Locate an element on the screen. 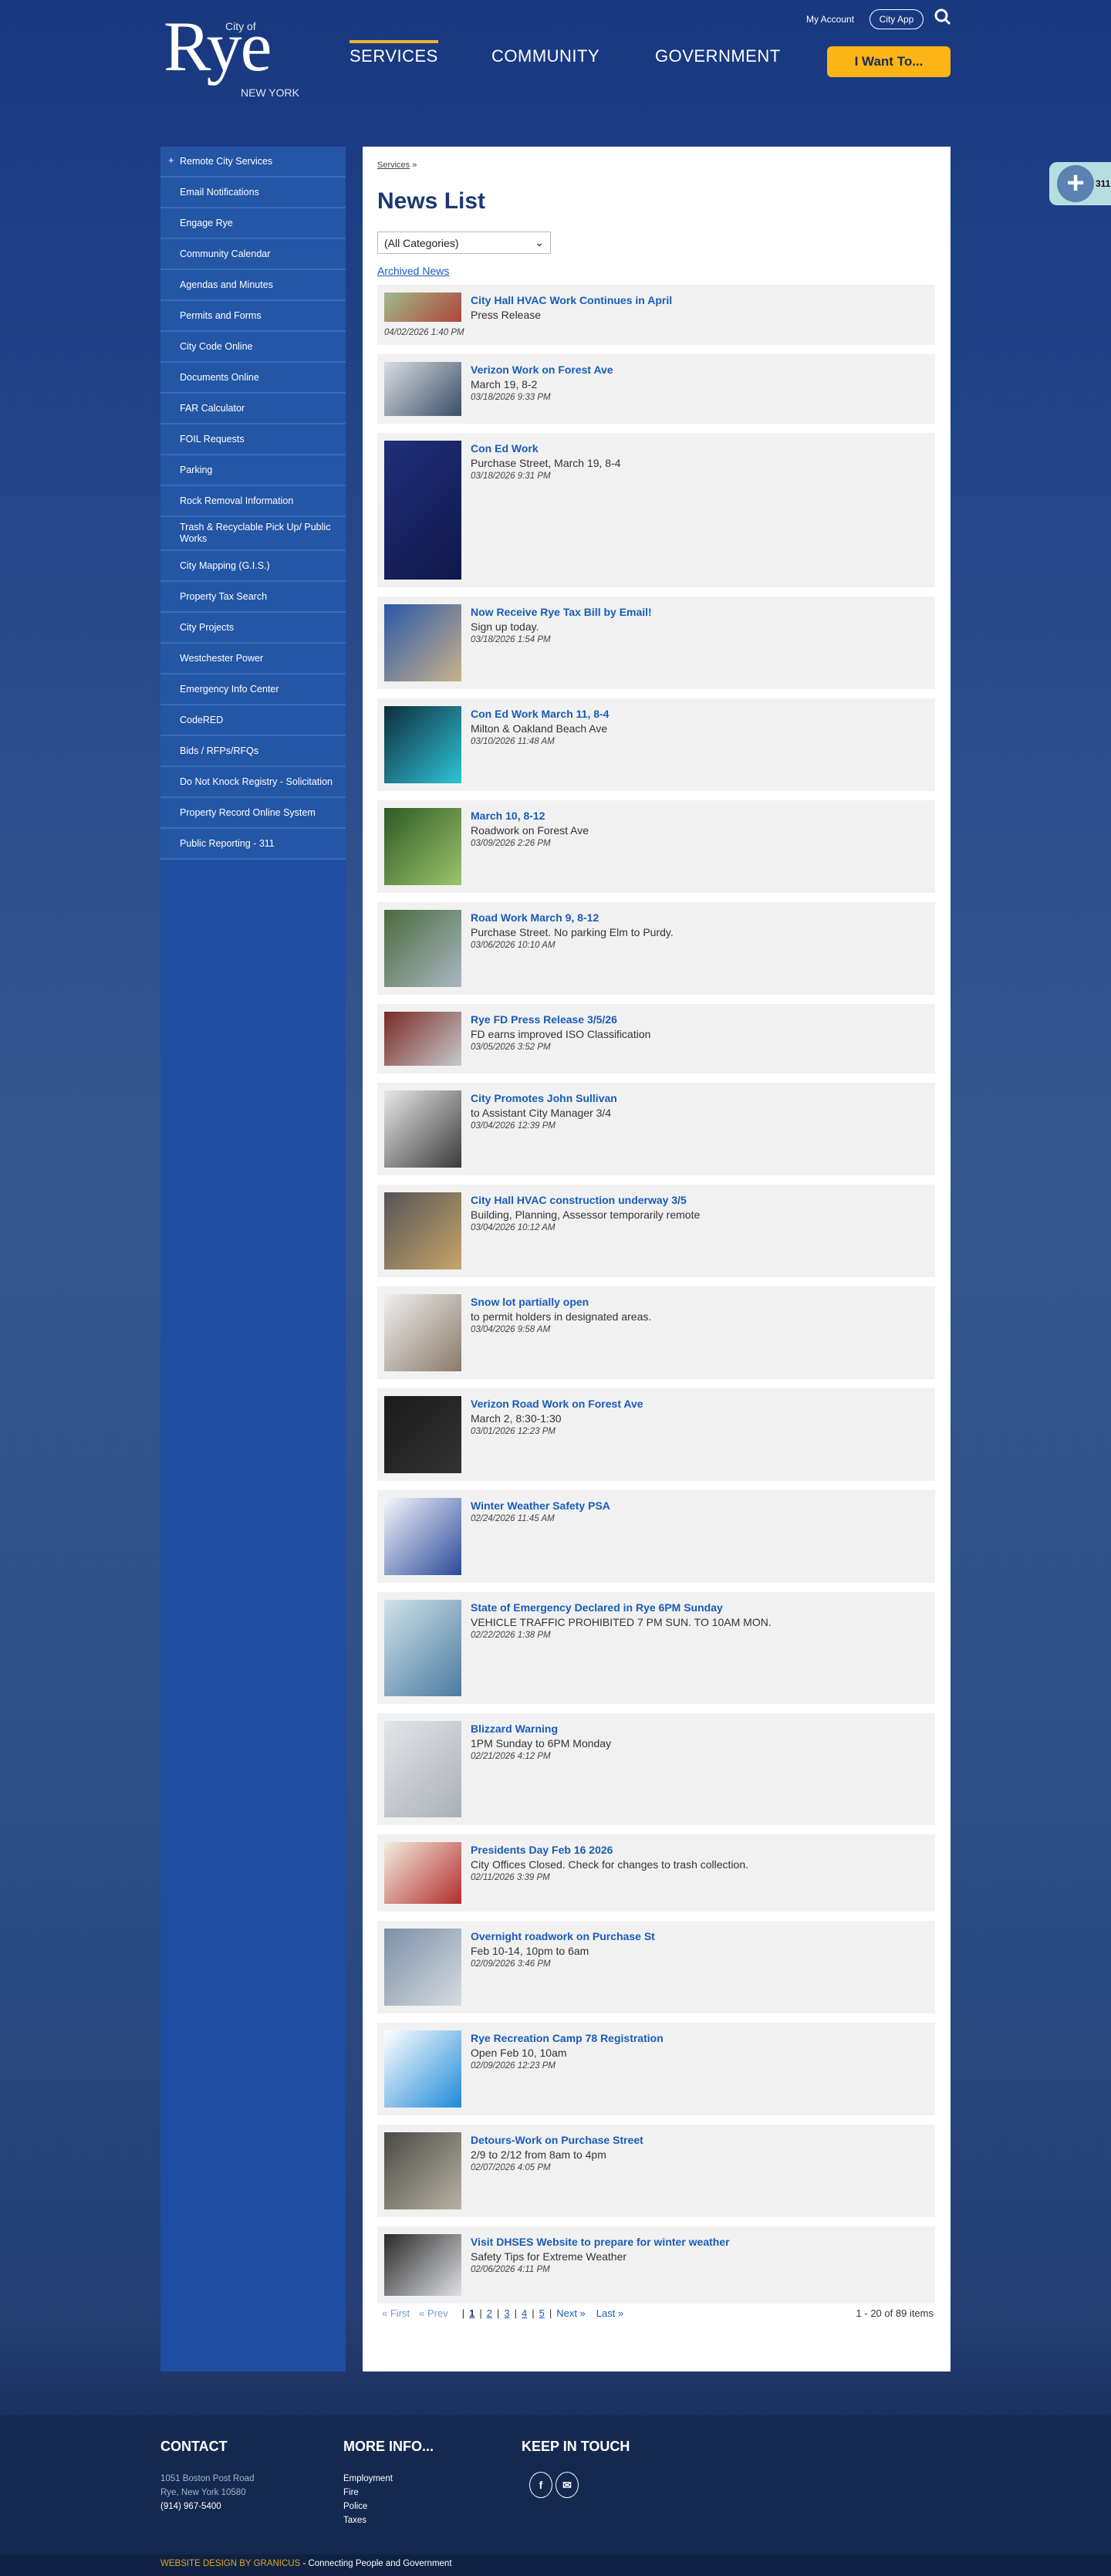 This screenshot has width=1111, height=2576. news-date: 03/09/2026 2:26 PM is located at coordinates (511, 843).